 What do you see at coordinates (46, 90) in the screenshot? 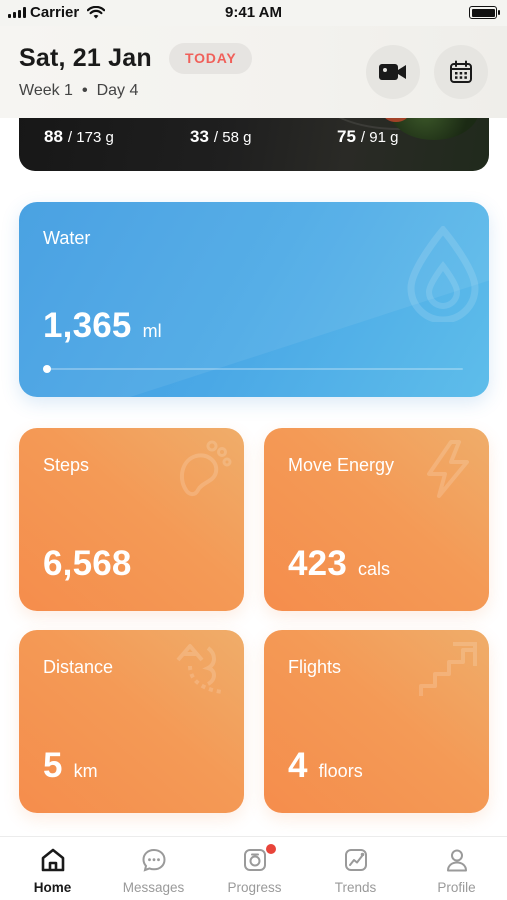
I see `week-label: Week 1` at bounding box center [46, 90].